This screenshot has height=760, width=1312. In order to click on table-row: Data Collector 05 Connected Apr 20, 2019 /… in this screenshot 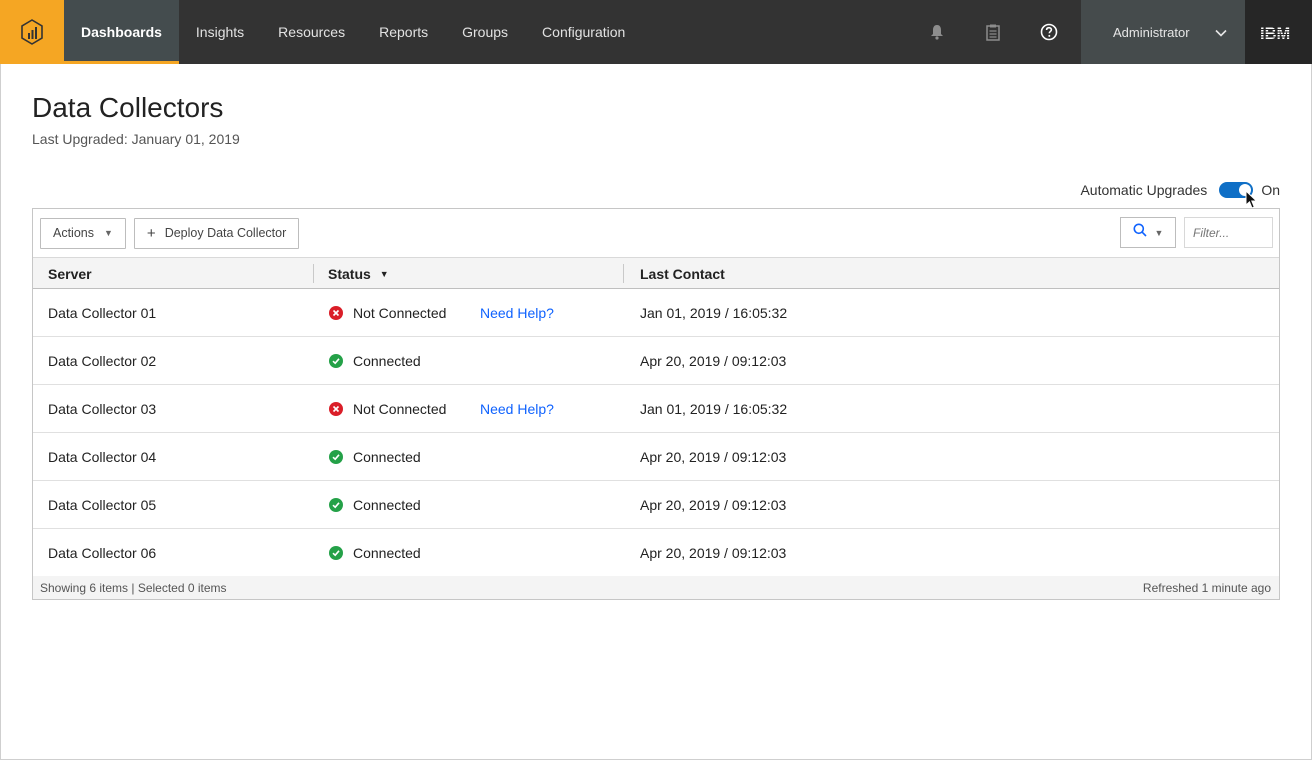, I will do `click(656, 505)`.